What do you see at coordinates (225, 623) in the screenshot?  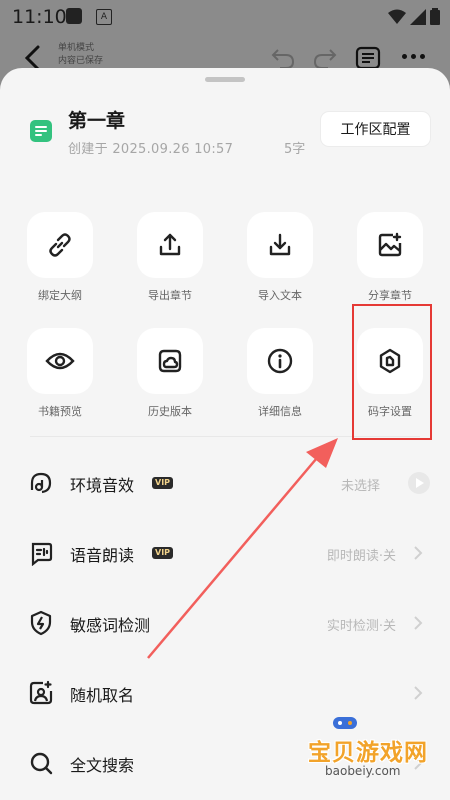 I see `sensitive-word-row: 敏感词检测 实时检测·关` at bounding box center [225, 623].